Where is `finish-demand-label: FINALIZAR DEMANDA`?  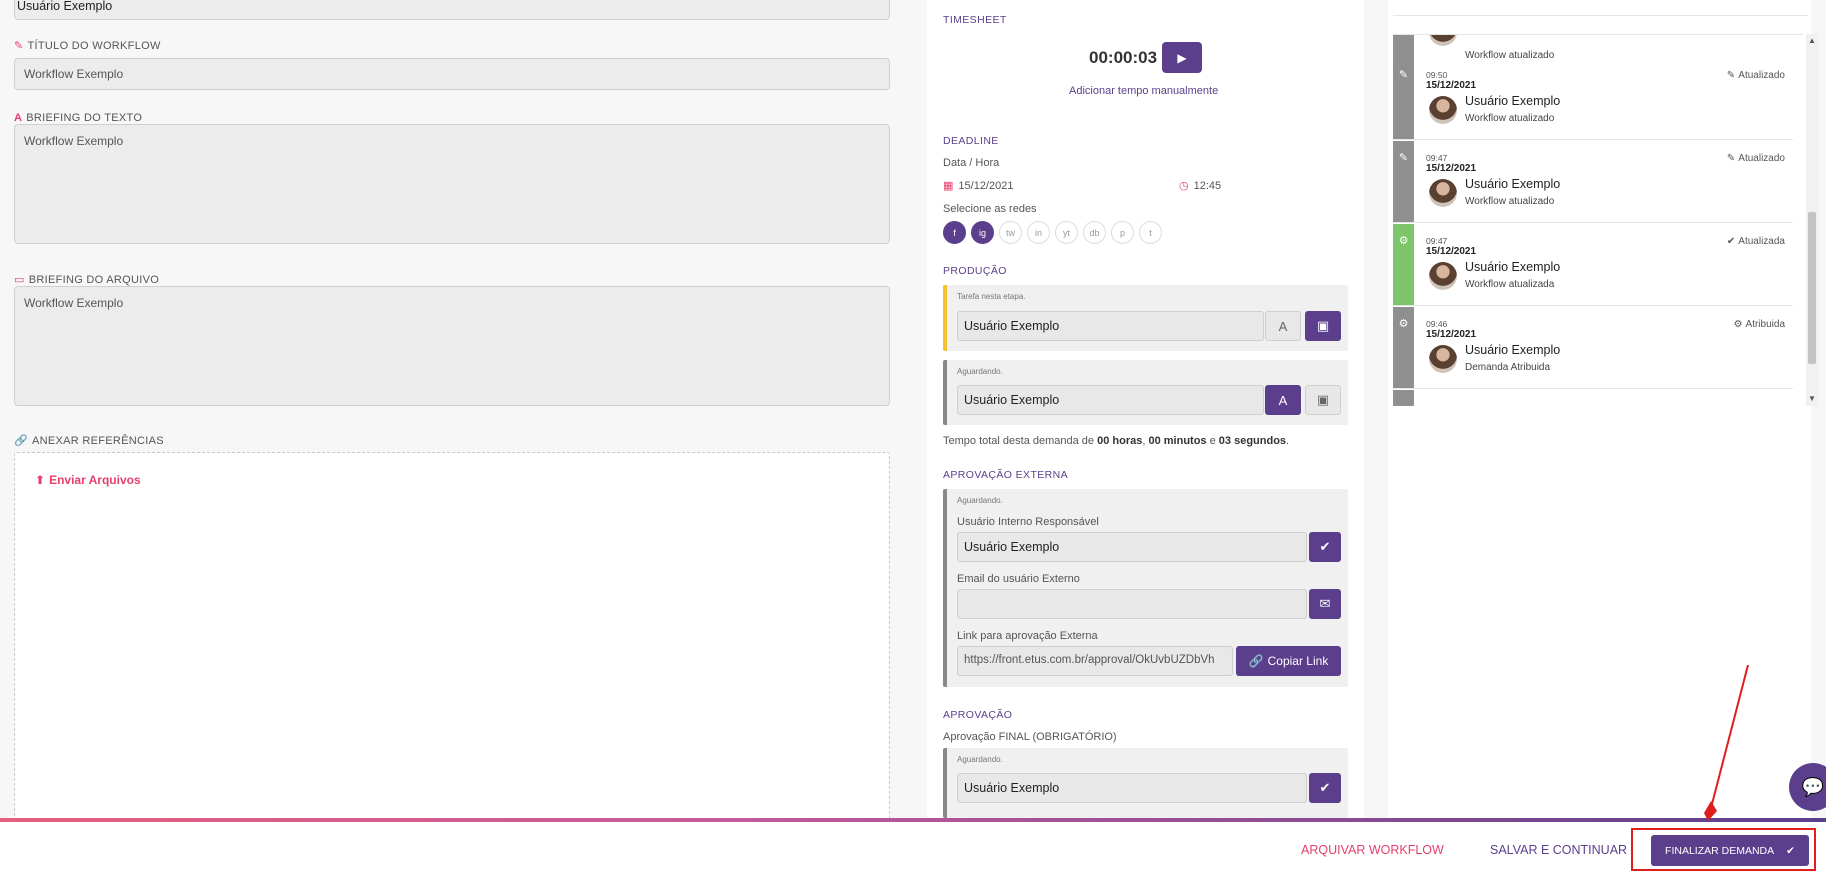 finish-demand-label: FINALIZAR DEMANDA is located at coordinates (1720, 850).